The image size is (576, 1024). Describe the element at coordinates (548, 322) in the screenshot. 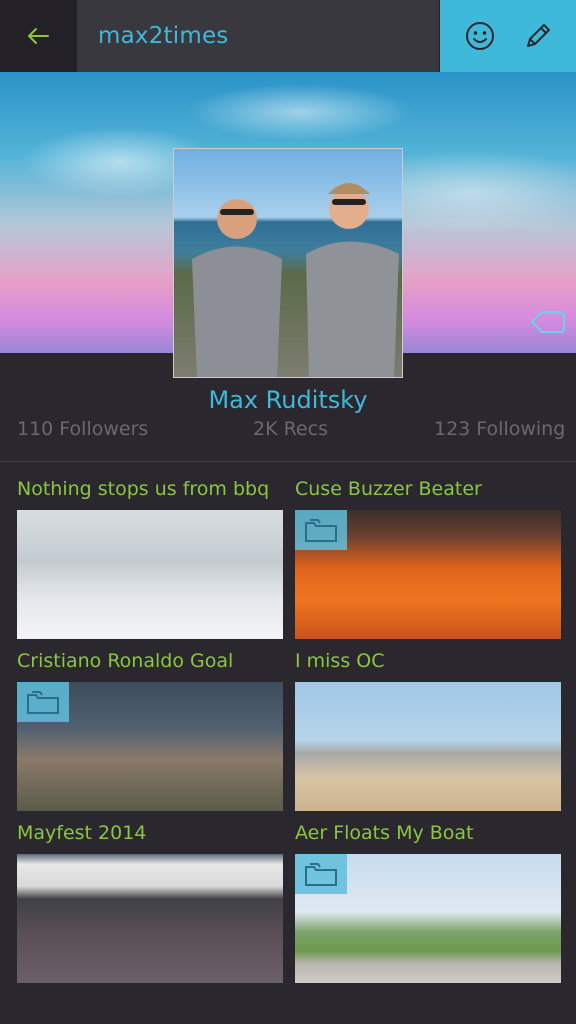

I see `tag-icon` at that location.